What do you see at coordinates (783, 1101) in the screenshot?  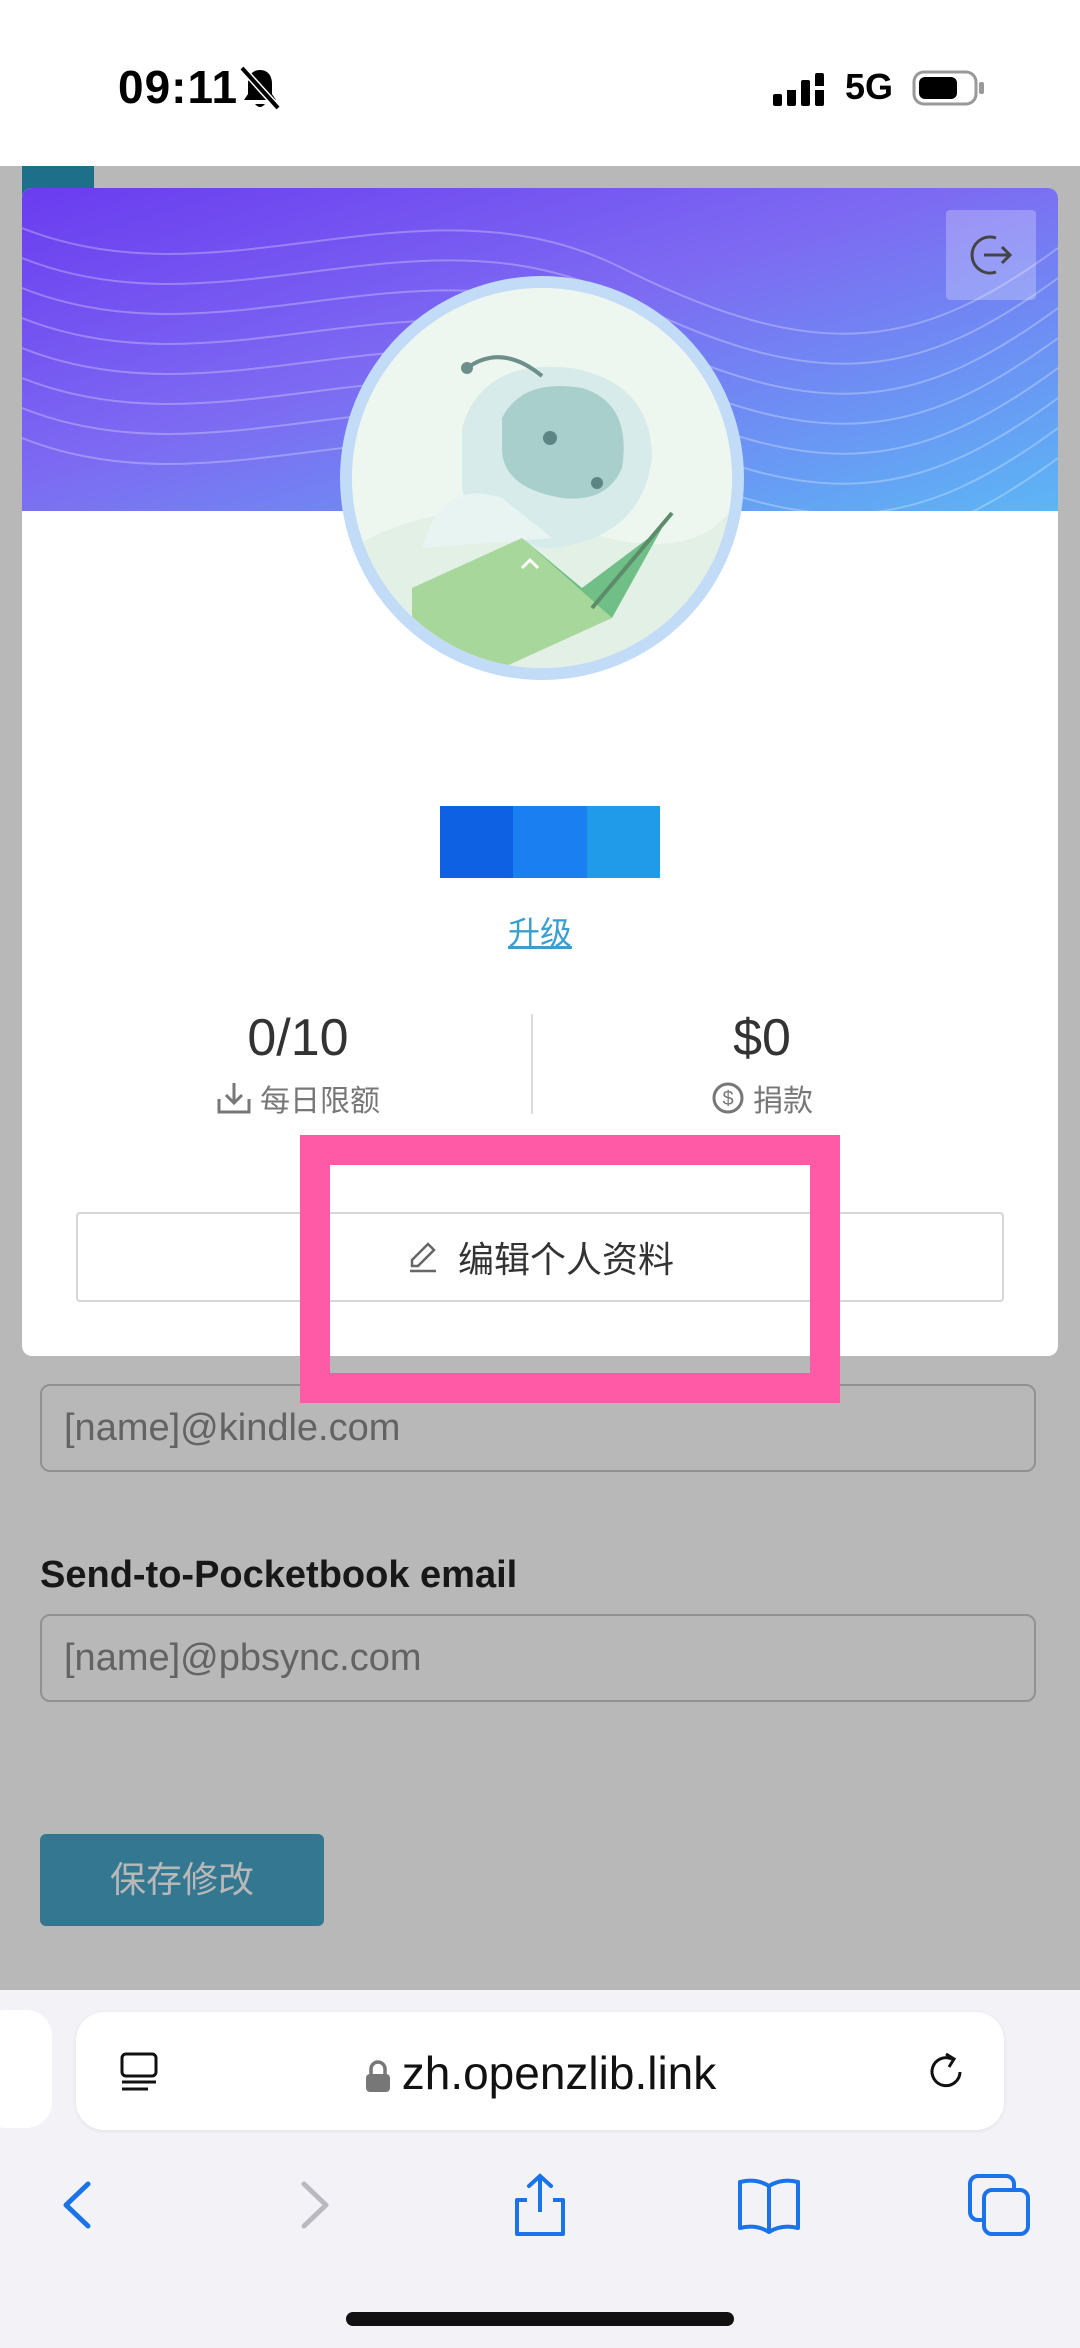 I see `donation-label: 捐款` at bounding box center [783, 1101].